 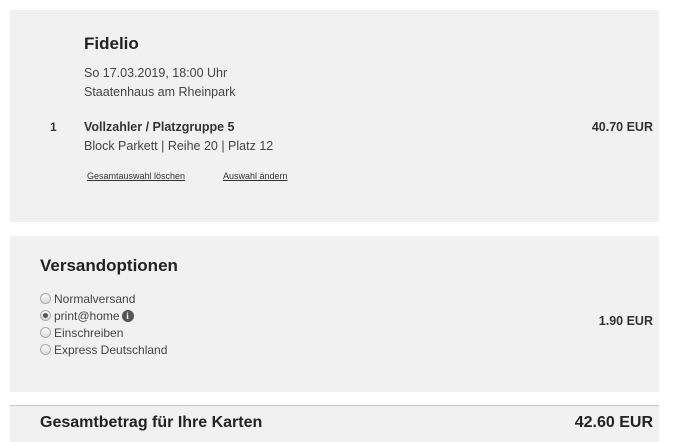 I want to click on radio-print-at-home, so click(x=45, y=315).